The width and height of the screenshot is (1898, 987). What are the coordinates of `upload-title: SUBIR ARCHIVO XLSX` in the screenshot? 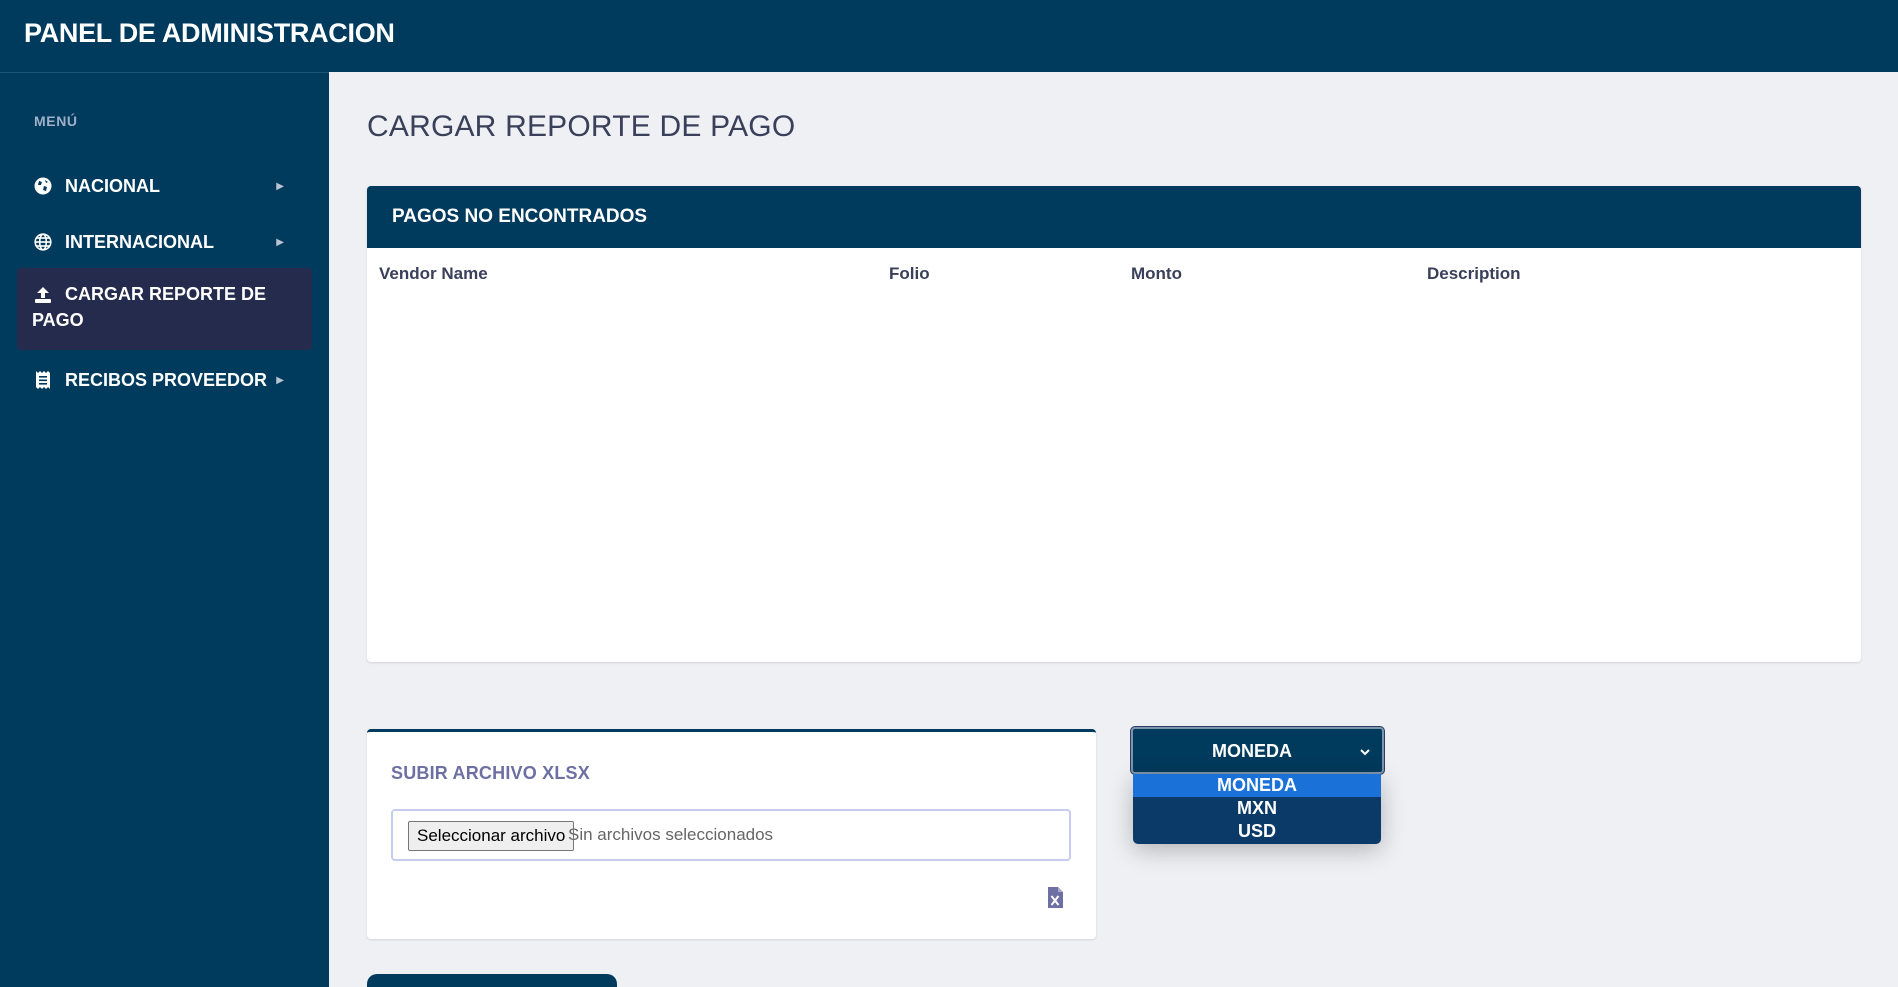 It's located at (490, 773).